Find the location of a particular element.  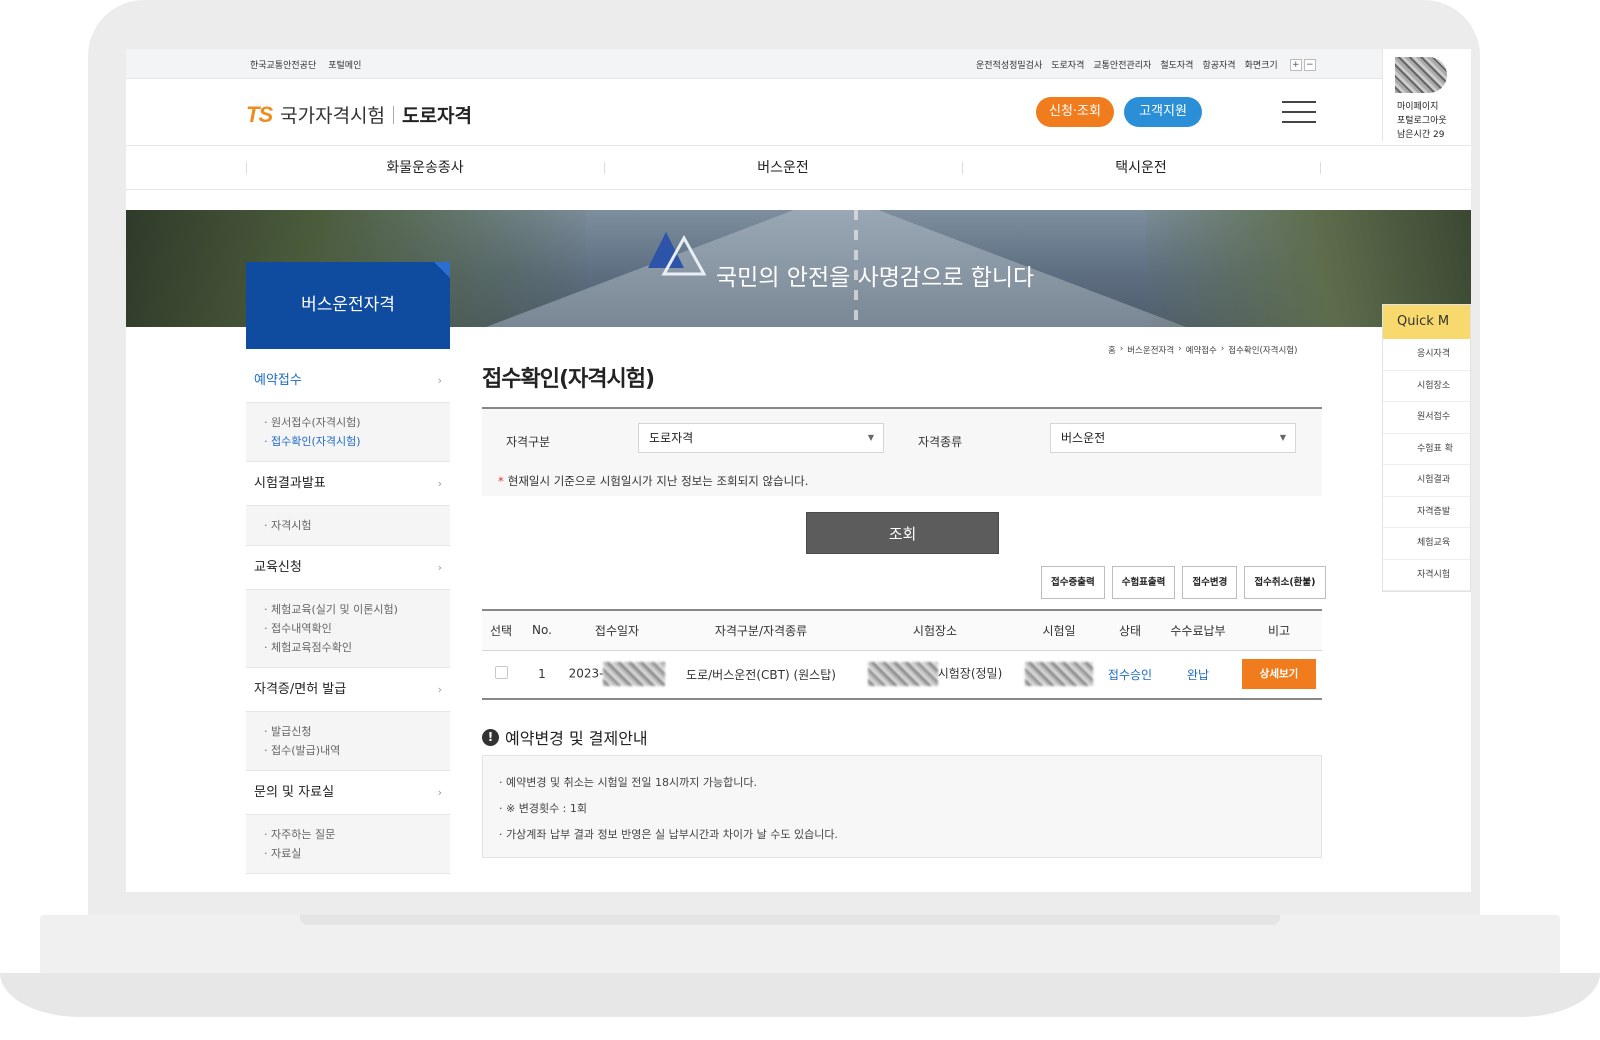

logo-divider is located at coordinates (394, 114).